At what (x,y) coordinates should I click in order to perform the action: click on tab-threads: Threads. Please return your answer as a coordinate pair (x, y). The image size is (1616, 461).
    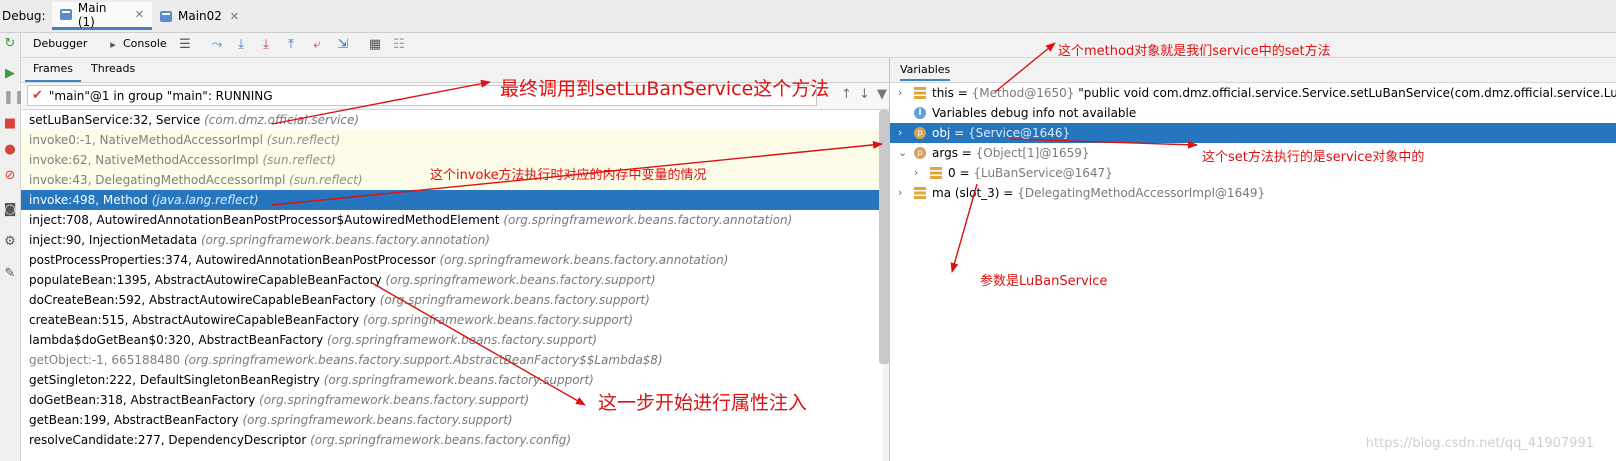
    Looking at the image, I should click on (113, 70).